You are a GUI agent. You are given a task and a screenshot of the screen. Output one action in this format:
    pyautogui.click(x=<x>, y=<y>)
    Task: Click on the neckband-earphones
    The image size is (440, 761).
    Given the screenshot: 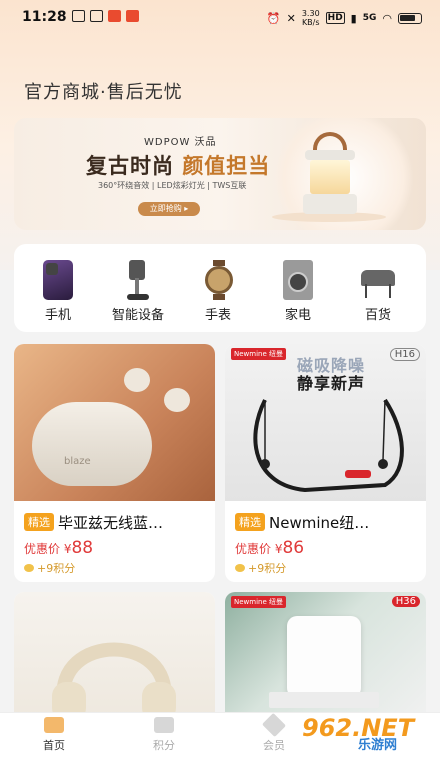 What is the action you would take?
    pyautogui.click(x=328, y=445)
    